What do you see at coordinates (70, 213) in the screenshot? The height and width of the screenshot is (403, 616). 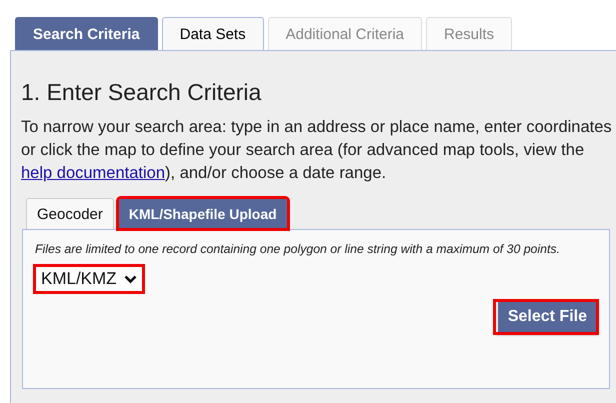 I see `tab: Geocoder` at bounding box center [70, 213].